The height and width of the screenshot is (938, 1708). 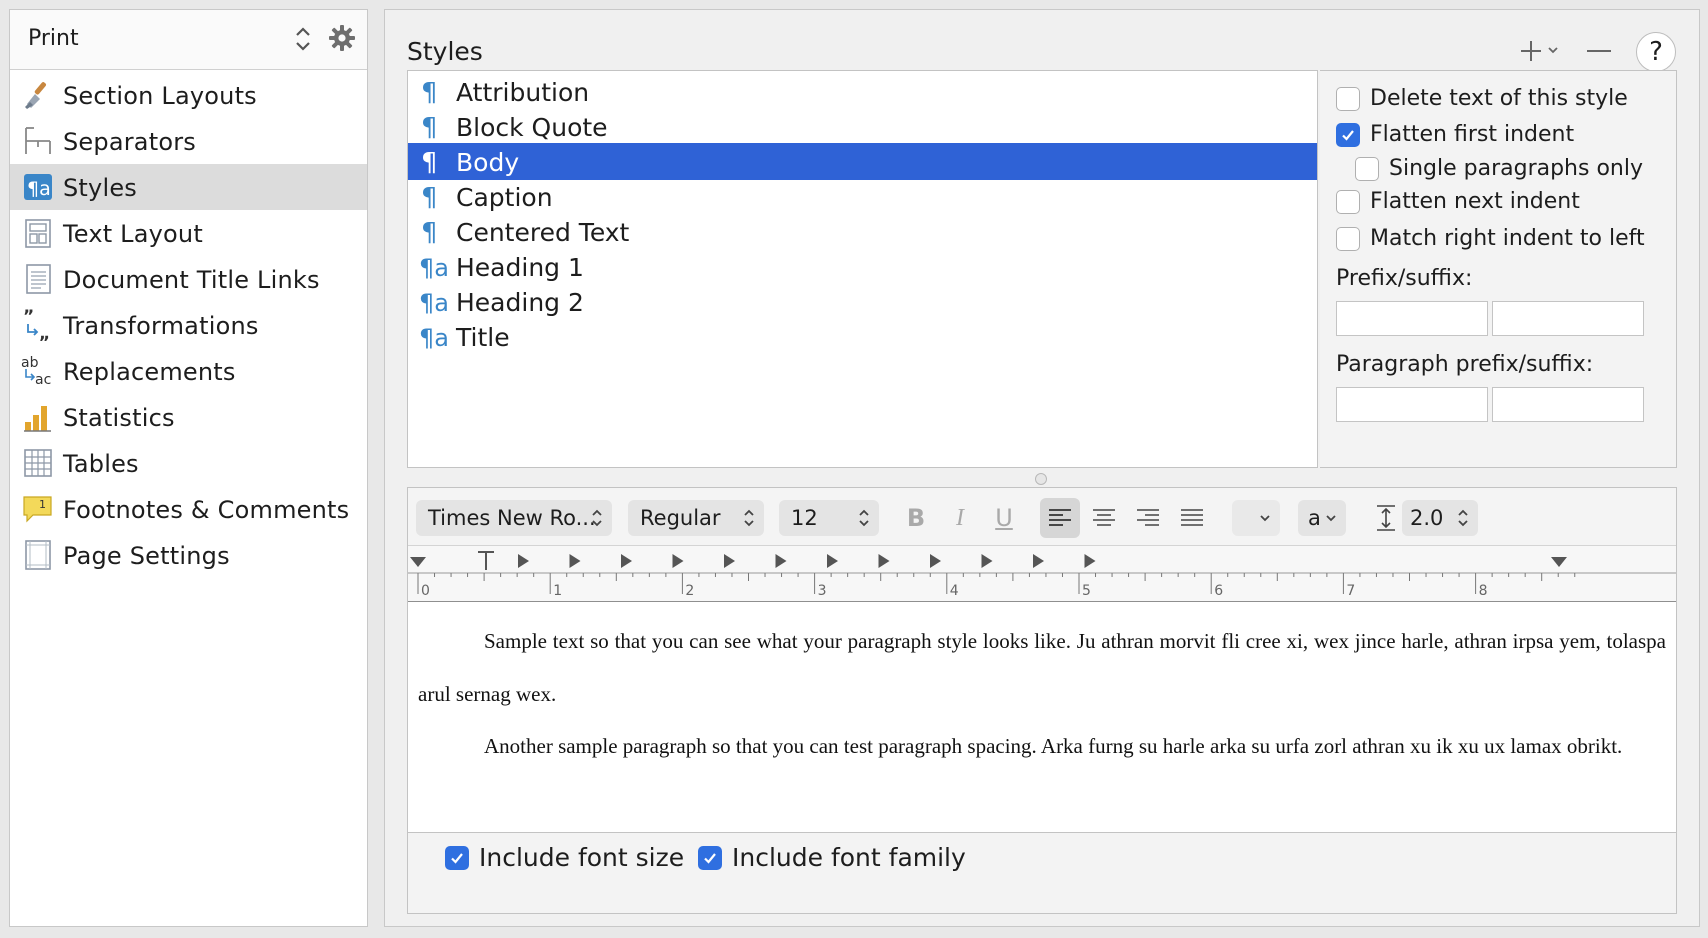 I want to click on align-left-icon, so click(x=1060, y=517).